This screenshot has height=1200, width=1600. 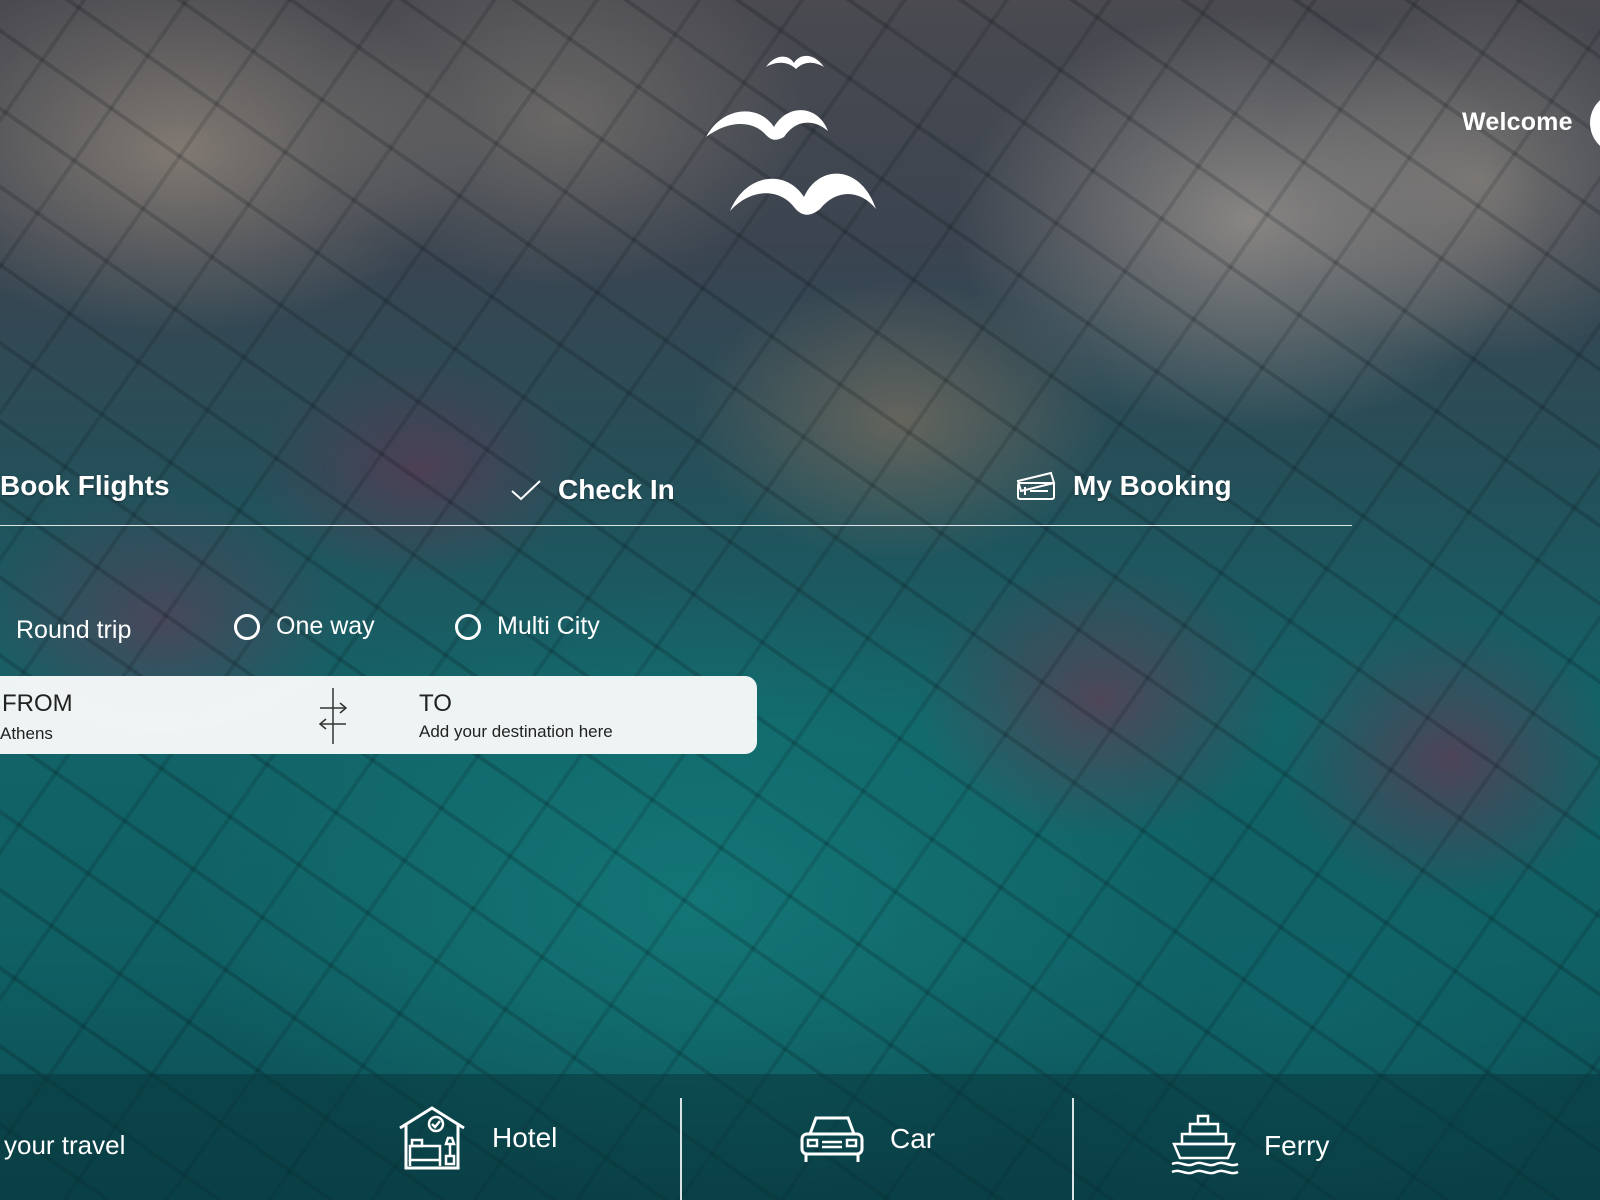 I want to click on service-hotel-button: Hotel, so click(x=476, y=1138).